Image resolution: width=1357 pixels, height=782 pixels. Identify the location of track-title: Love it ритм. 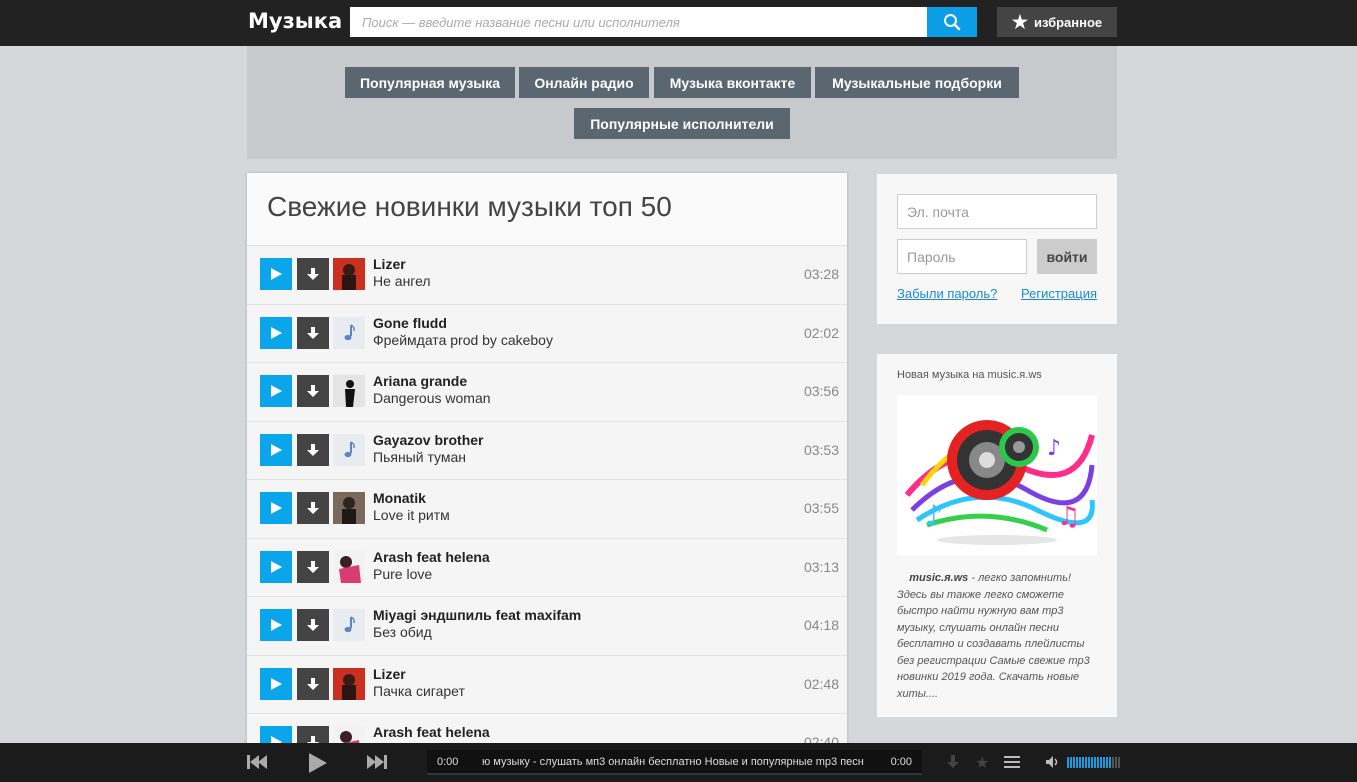
(411, 515).